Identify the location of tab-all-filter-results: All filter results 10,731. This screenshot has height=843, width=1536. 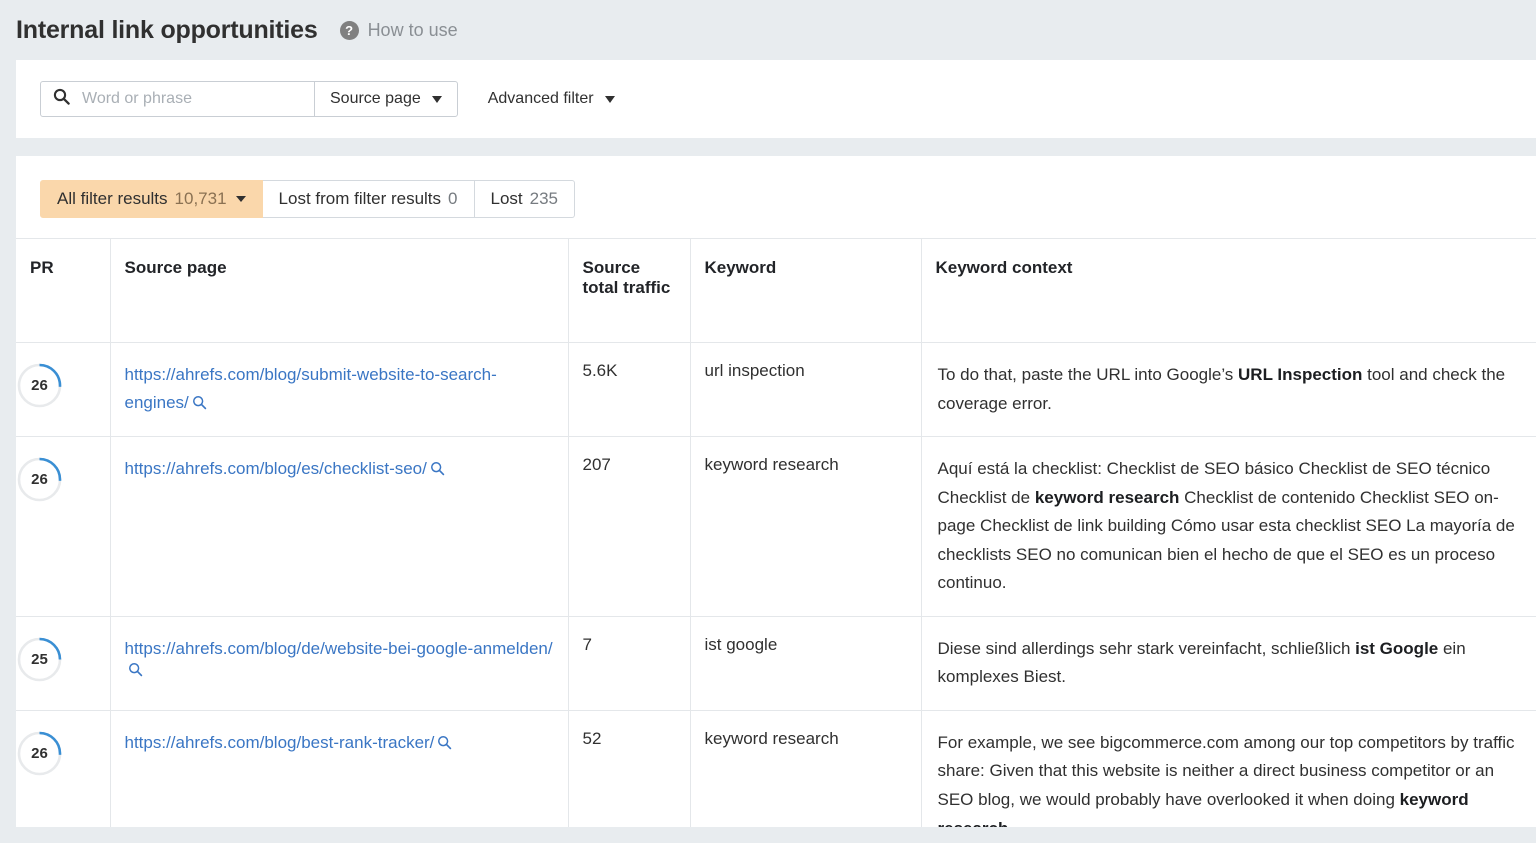
(151, 199).